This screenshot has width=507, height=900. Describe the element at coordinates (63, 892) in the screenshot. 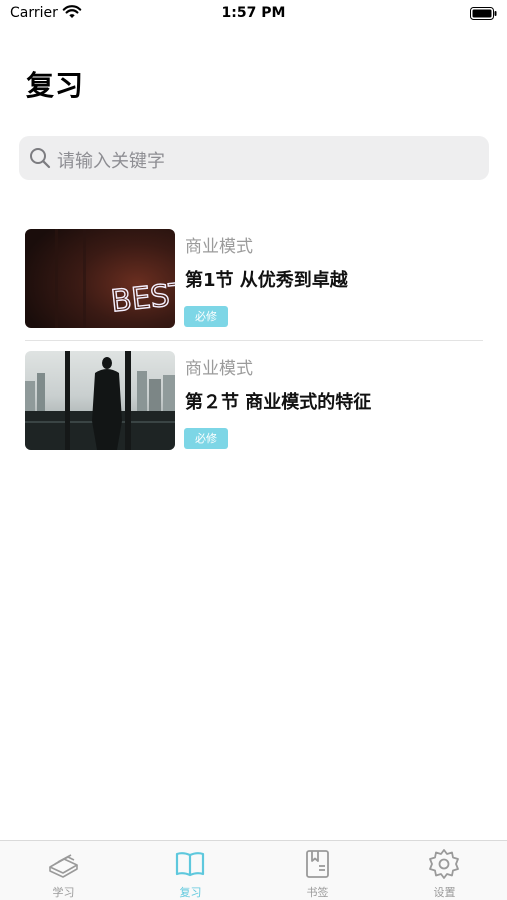

I see `tab-label: 学习` at that location.